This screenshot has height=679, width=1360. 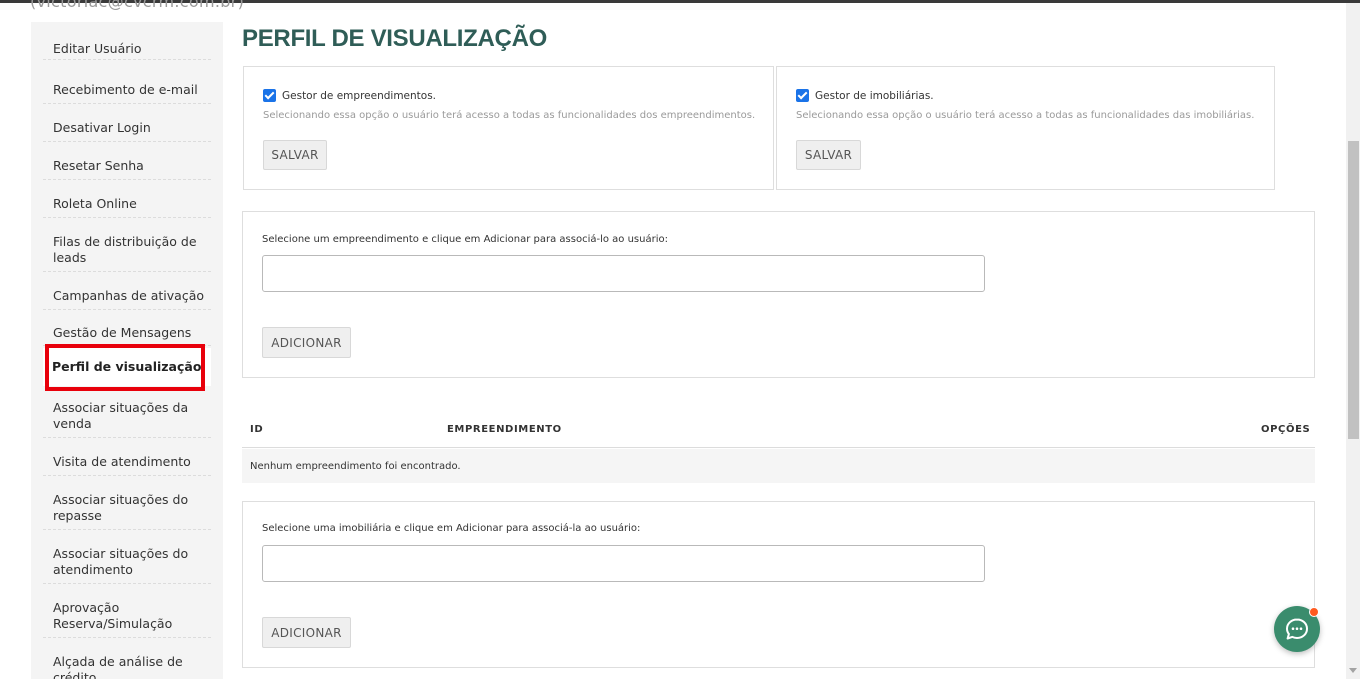 What do you see at coordinates (504, 429) in the screenshot?
I see `column-header-empreendimento: EMPREENDIMENTO` at bounding box center [504, 429].